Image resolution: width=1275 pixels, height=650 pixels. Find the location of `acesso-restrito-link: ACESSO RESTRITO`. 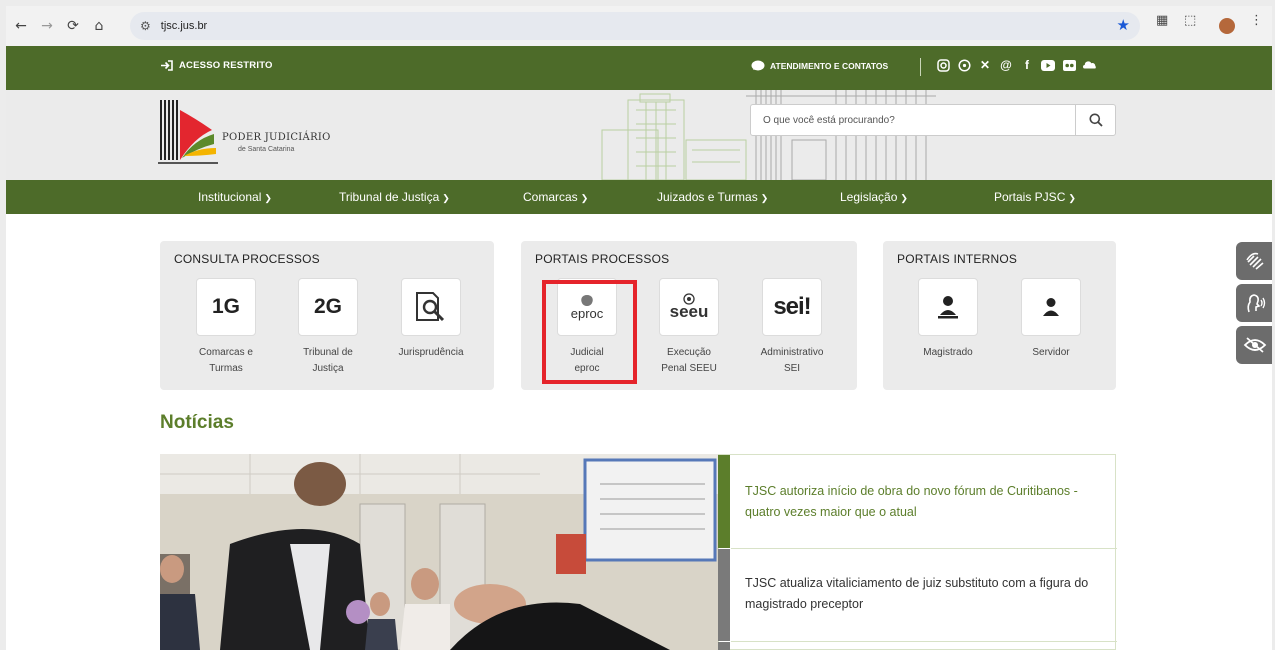

acesso-restrito-link: ACESSO RESTRITO is located at coordinates (216, 65).